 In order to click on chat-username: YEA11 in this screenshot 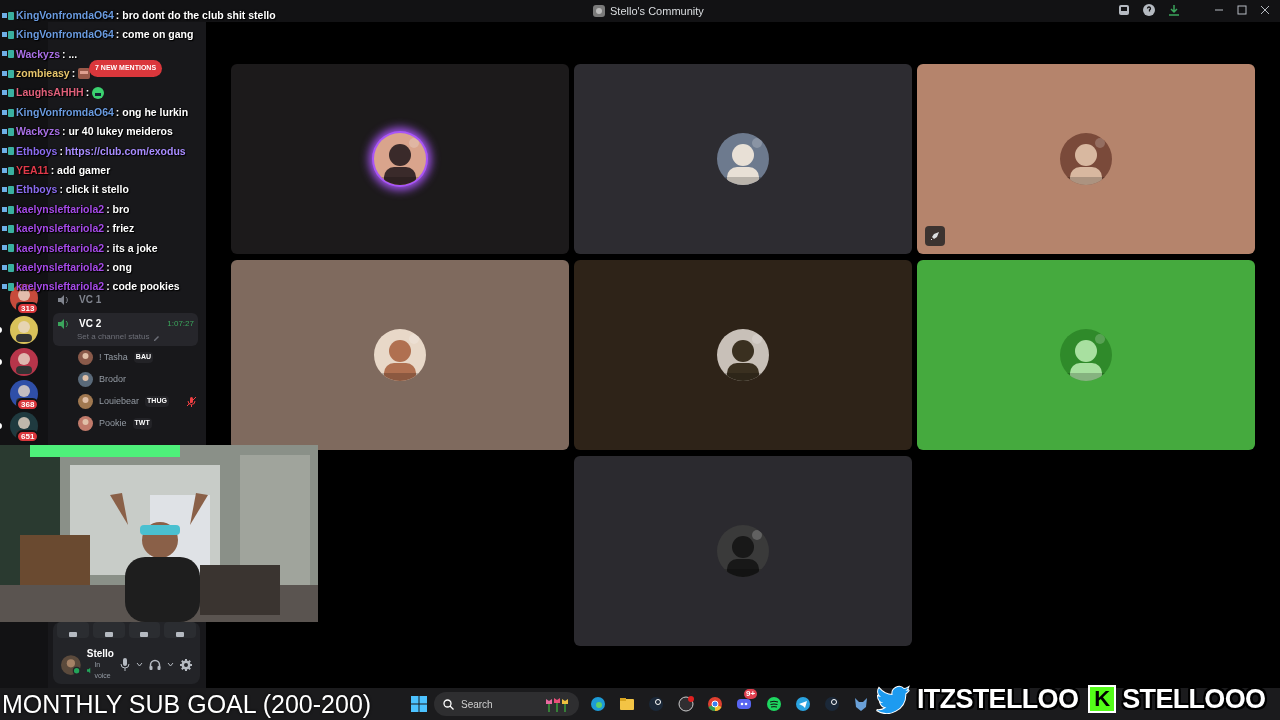, I will do `click(32, 170)`.